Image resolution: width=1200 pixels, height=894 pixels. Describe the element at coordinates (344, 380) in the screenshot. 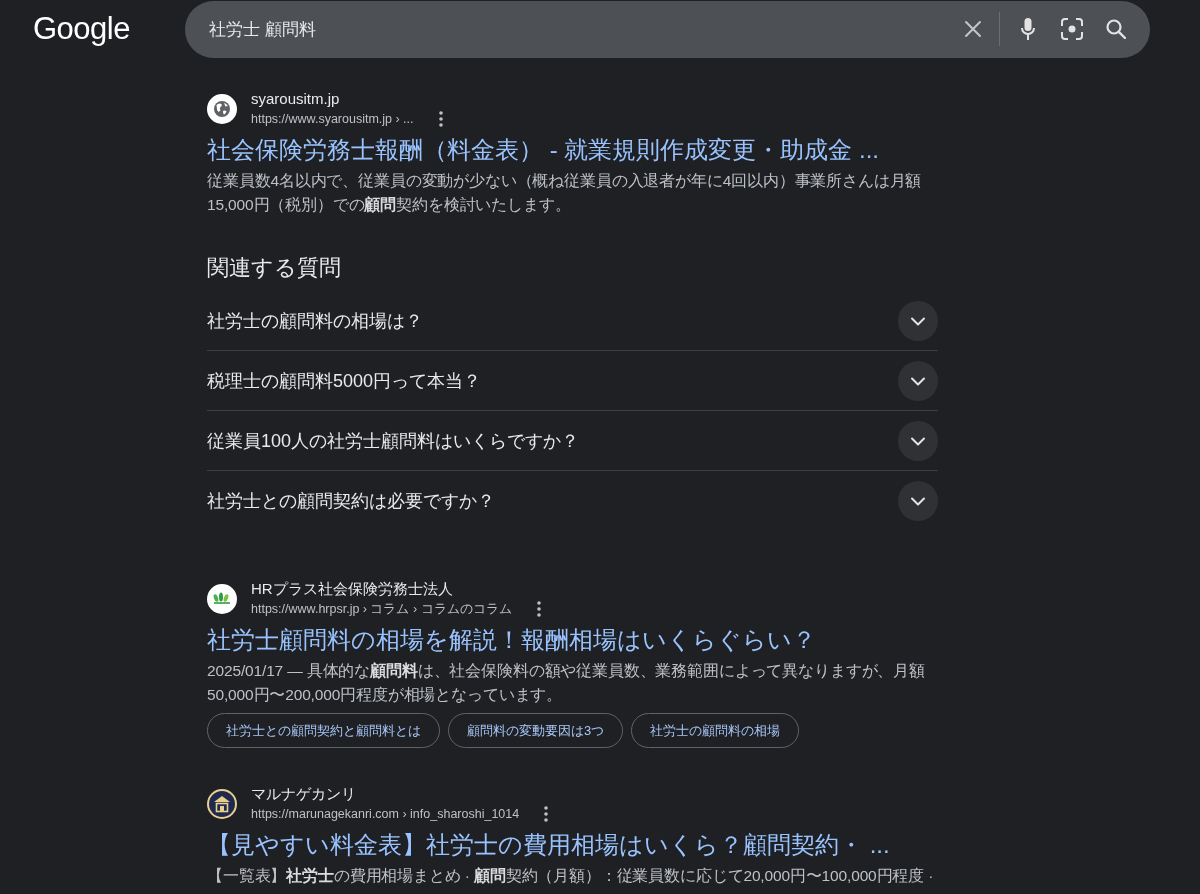

I see `related-question: 税理士の顧問料5000円って本当？` at that location.